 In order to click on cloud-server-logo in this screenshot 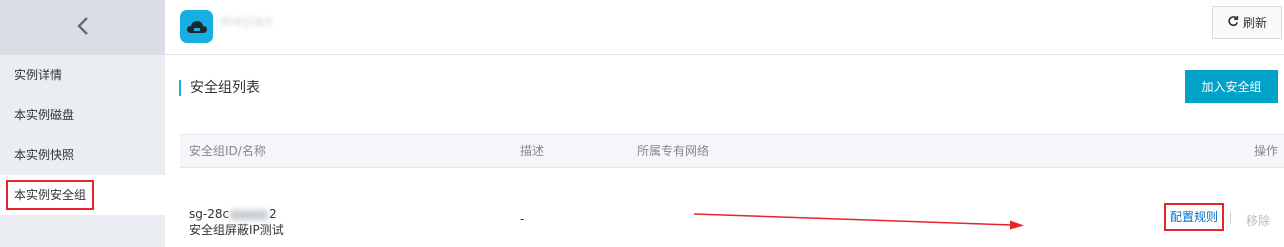, I will do `click(196, 26)`.